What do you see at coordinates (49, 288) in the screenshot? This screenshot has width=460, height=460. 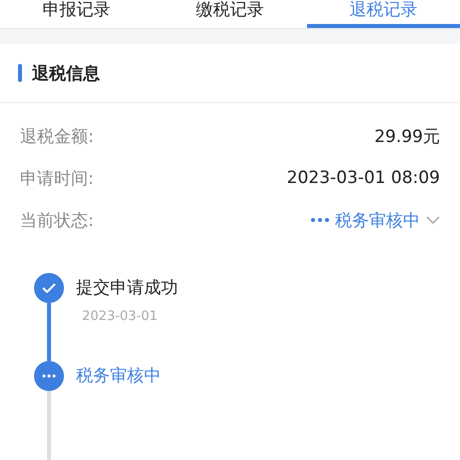 I see `check-icon` at bounding box center [49, 288].